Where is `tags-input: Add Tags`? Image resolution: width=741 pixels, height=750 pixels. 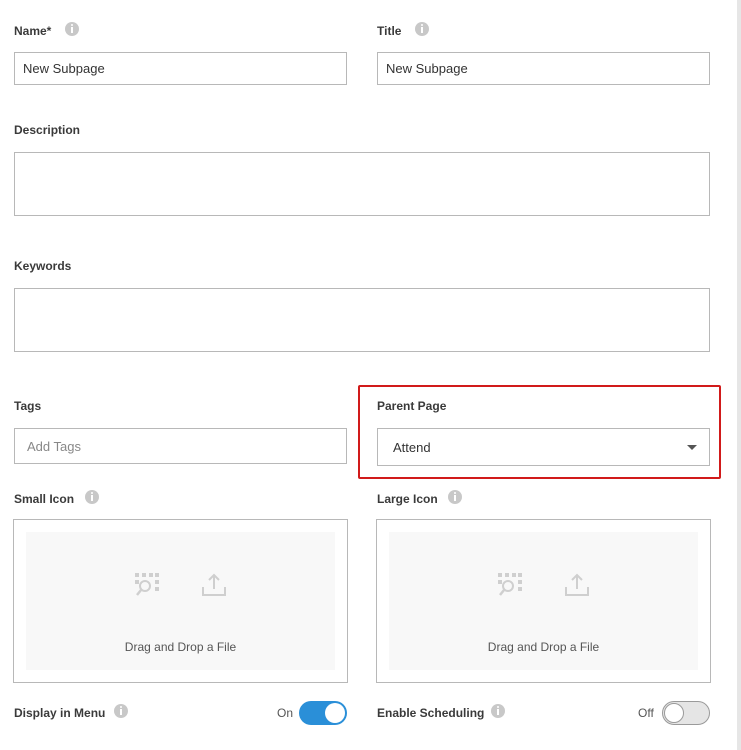 tags-input: Add Tags is located at coordinates (180, 446).